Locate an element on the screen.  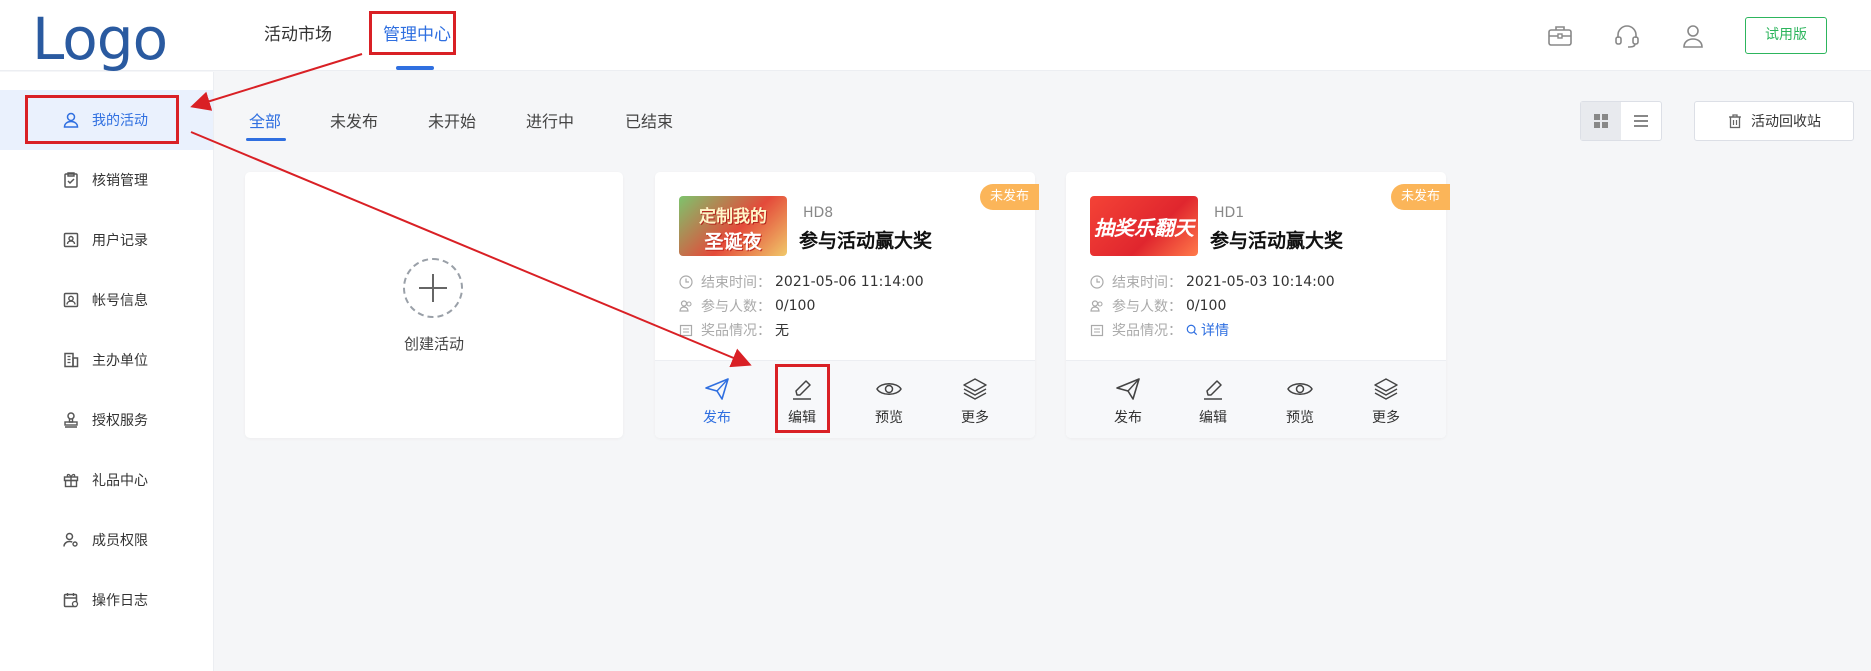
participants-label: 参与人数： is located at coordinates (1147, 307).